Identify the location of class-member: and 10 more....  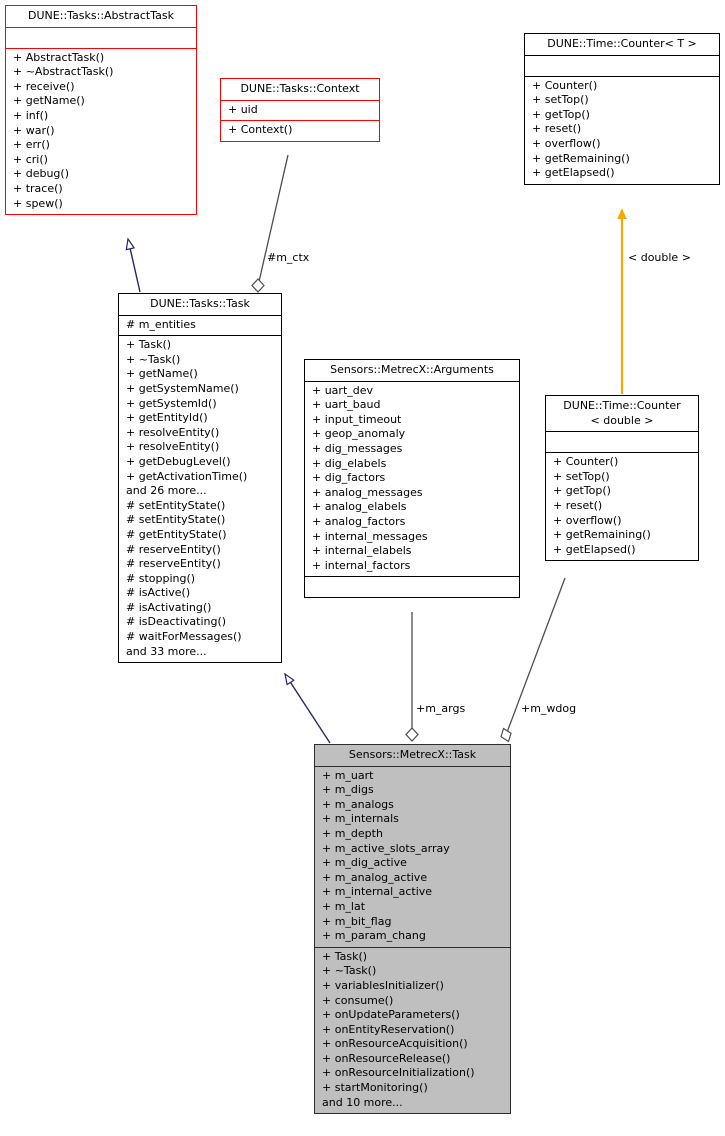
(362, 1102).